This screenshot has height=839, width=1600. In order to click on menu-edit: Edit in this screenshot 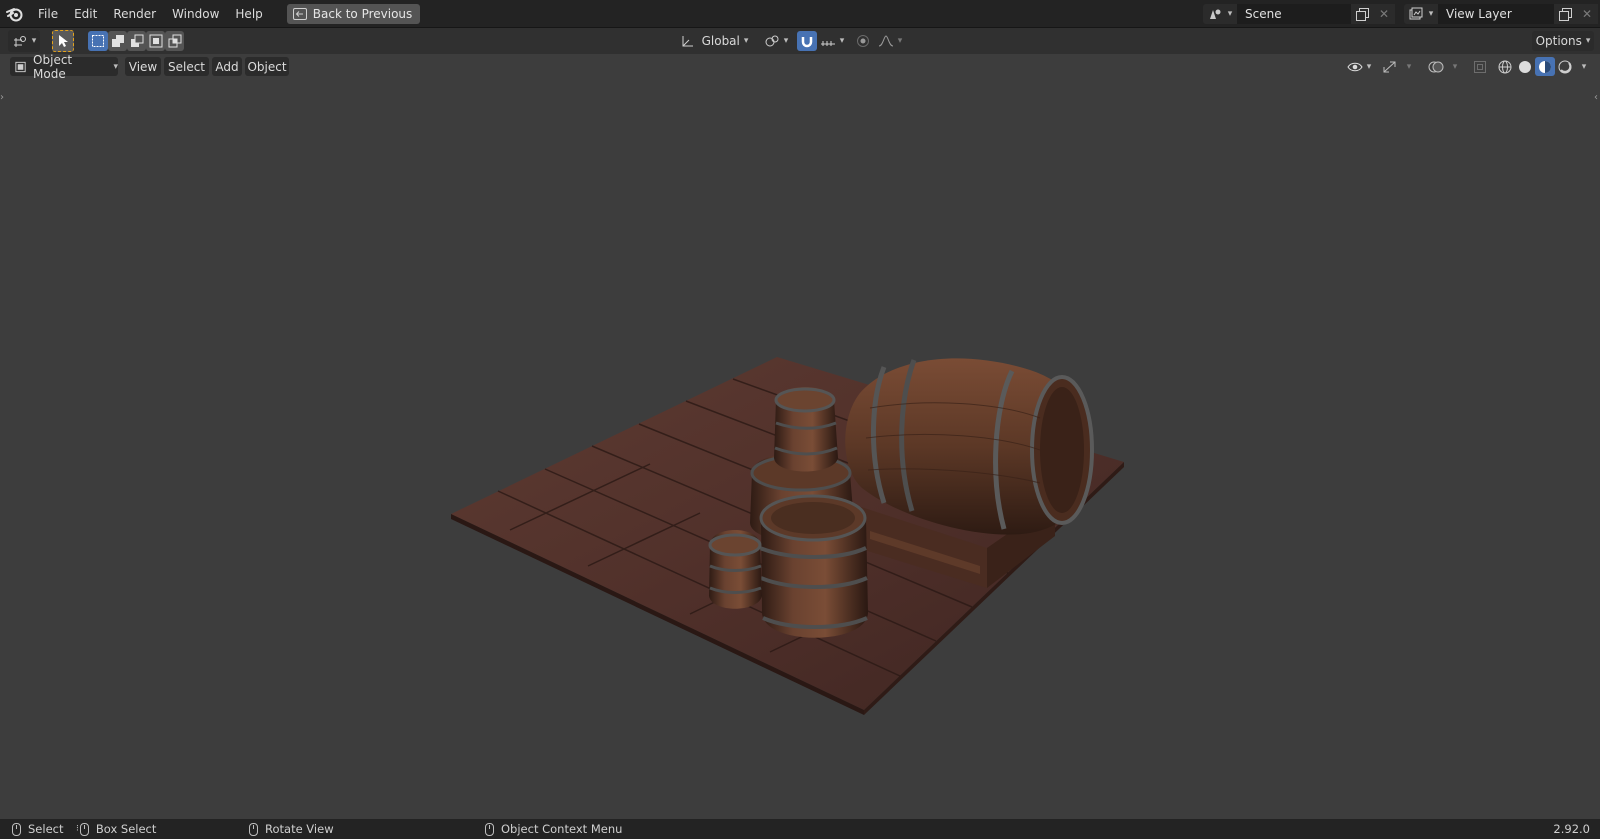, I will do `click(85, 14)`.